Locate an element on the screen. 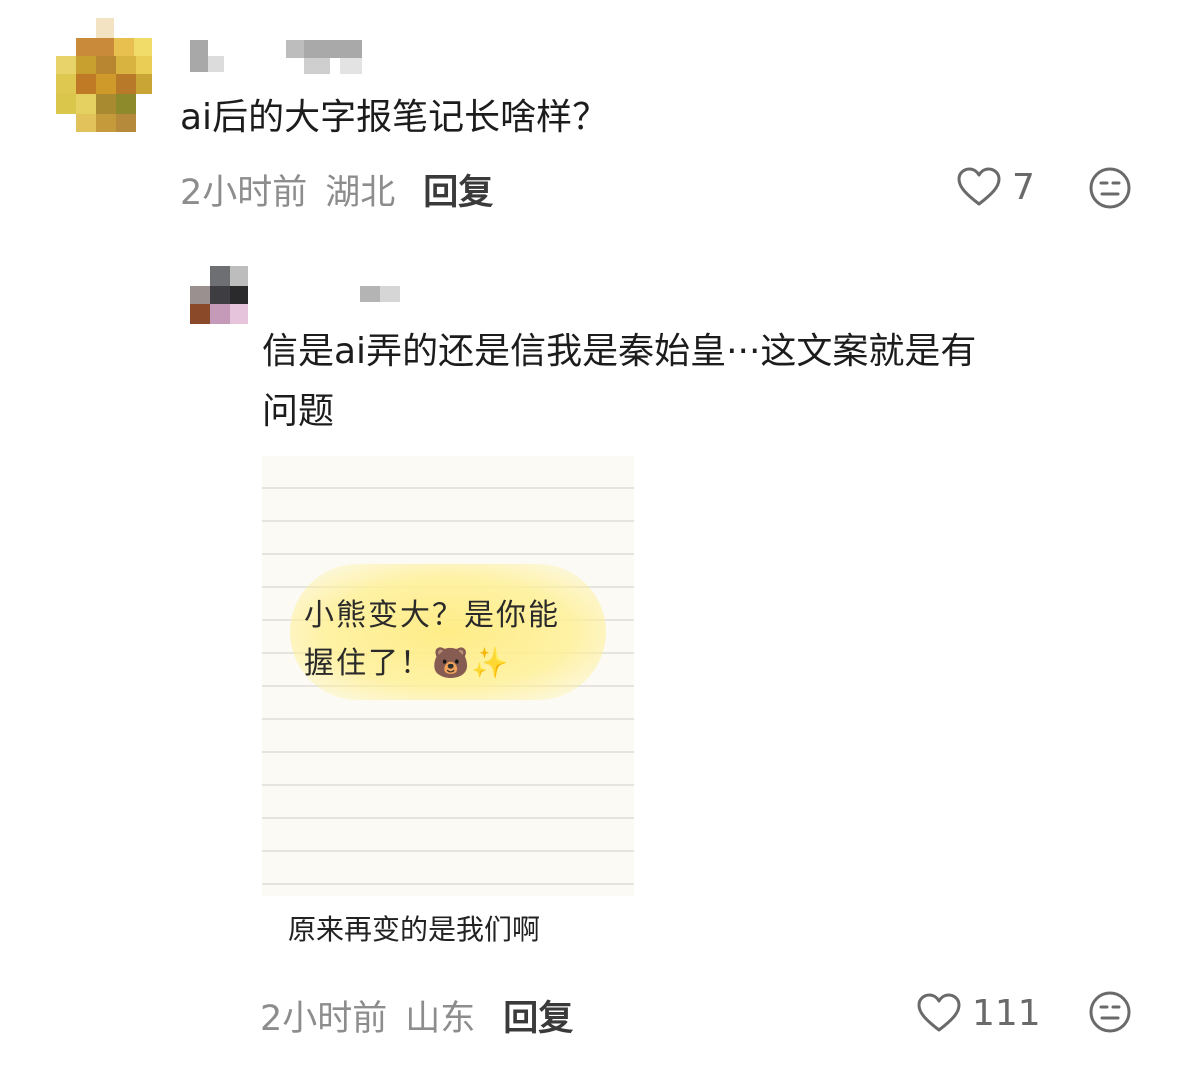  comment-meta: 2小时前 湖北 回复 is located at coordinates (336, 189).